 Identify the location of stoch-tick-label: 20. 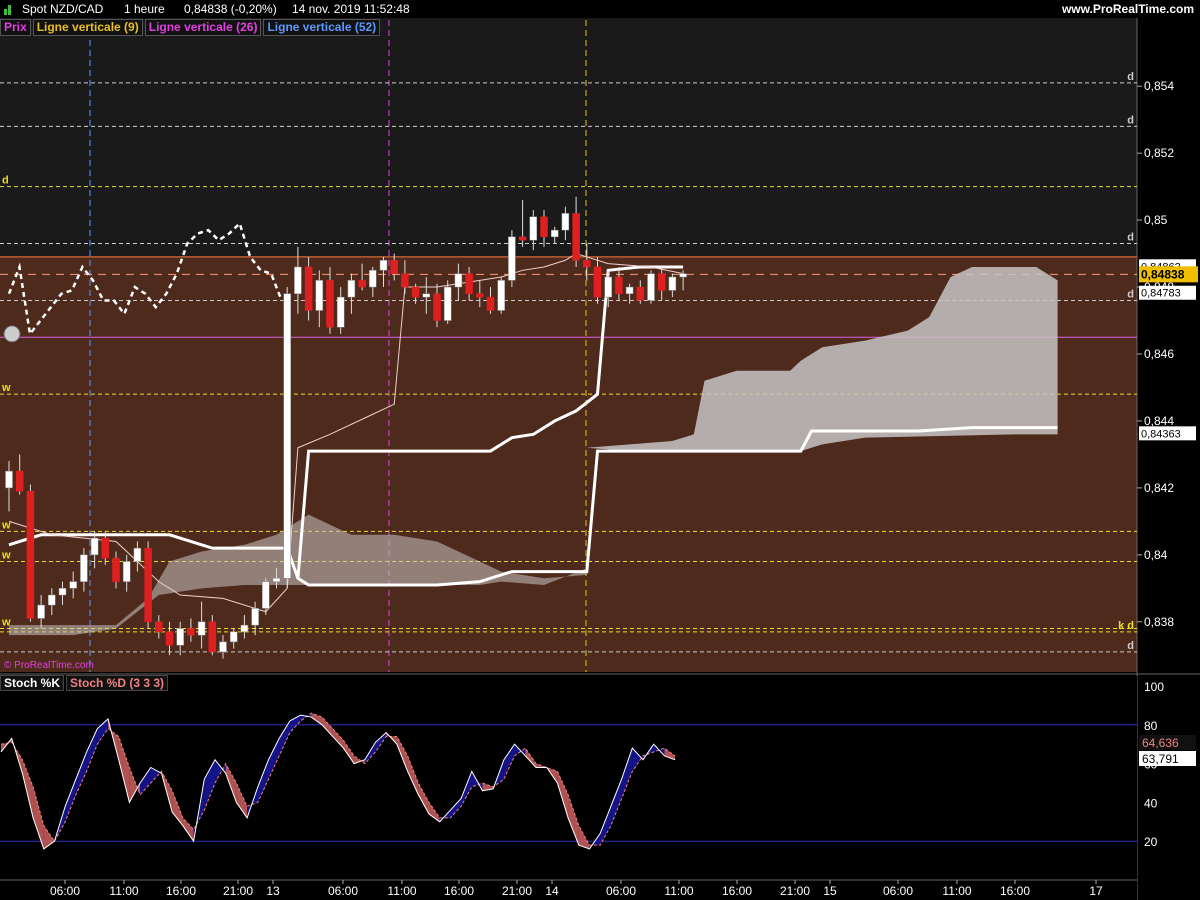
(1151, 842).